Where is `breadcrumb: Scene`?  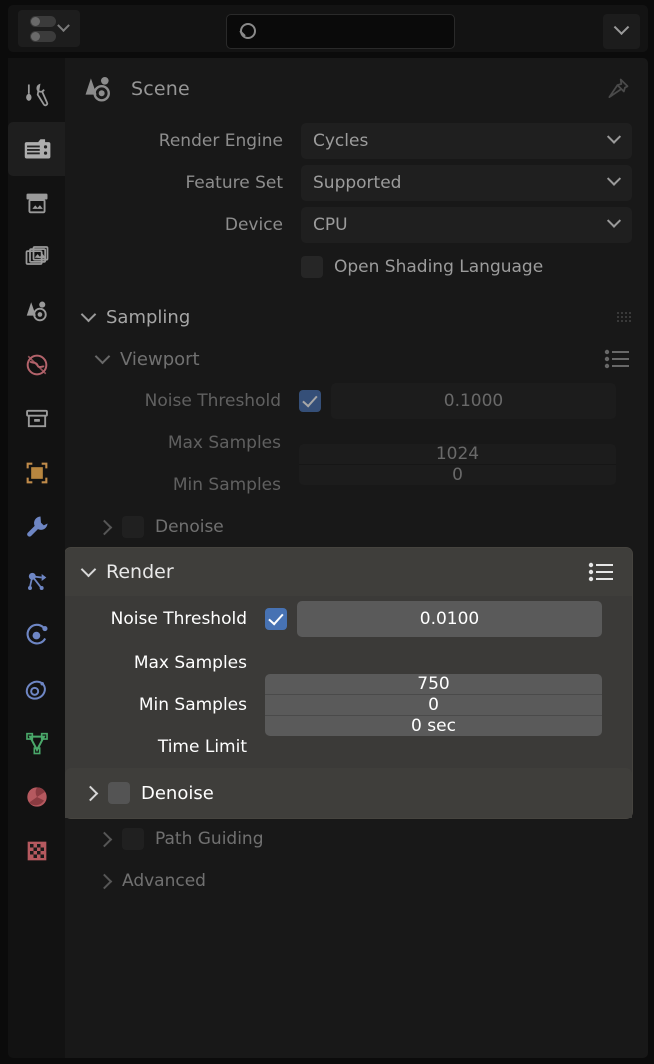
breadcrumb: Scene is located at coordinates (356, 89).